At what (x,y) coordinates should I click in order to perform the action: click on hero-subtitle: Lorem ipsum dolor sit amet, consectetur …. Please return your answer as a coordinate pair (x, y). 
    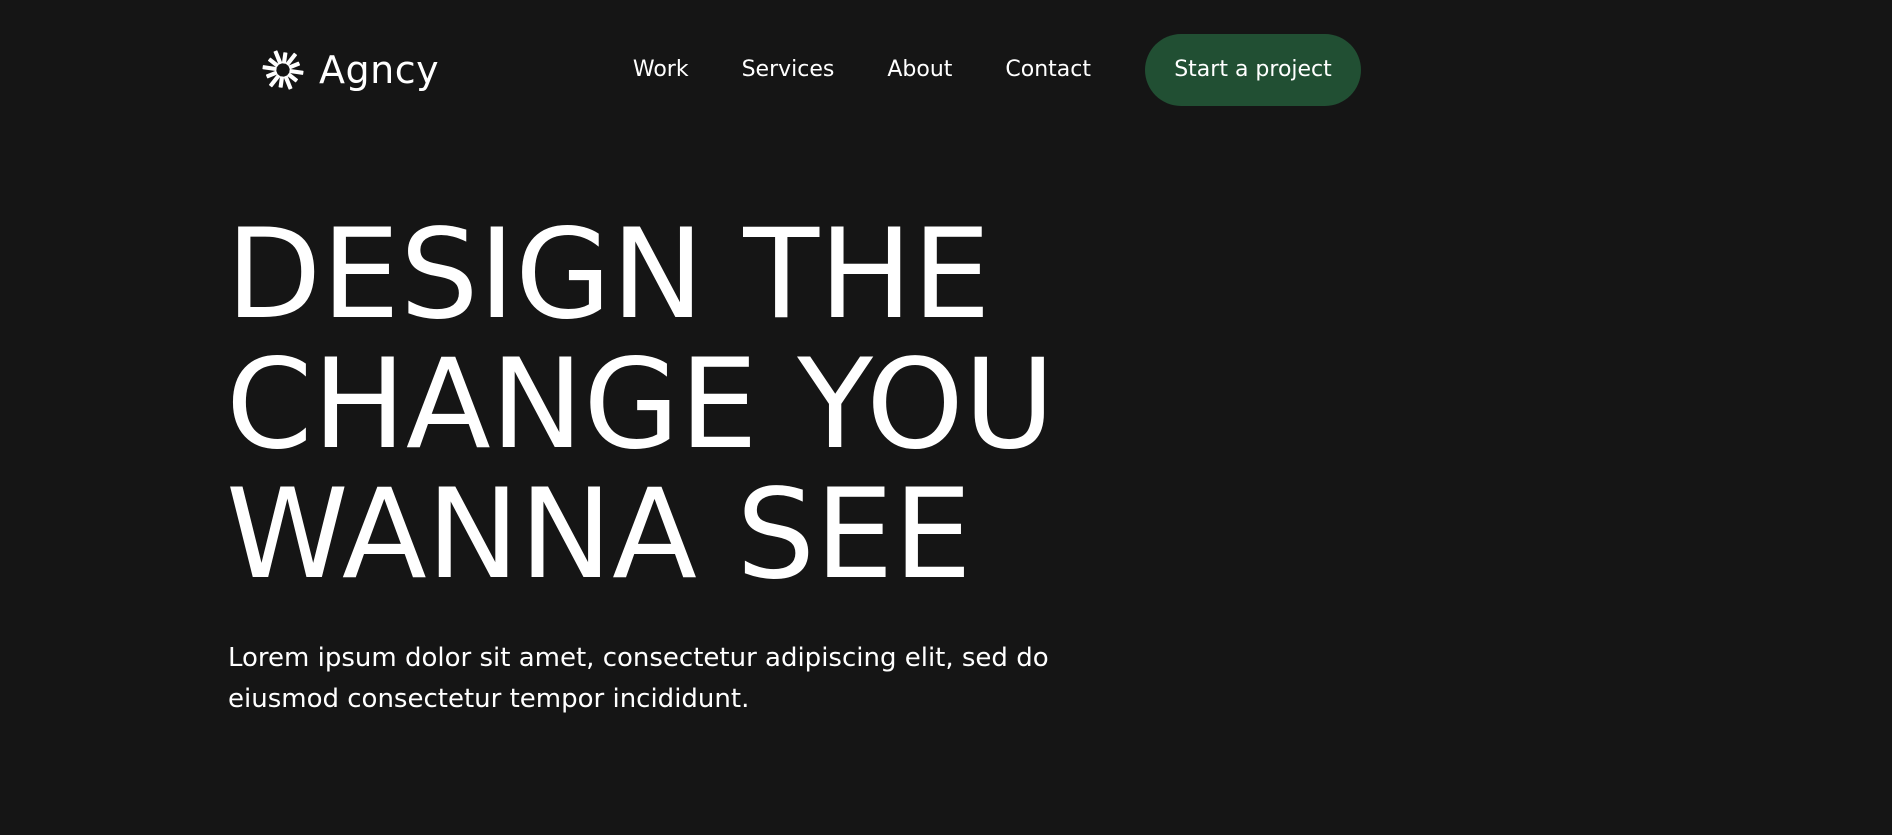
    Looking at the image, I should click on (678, 679).